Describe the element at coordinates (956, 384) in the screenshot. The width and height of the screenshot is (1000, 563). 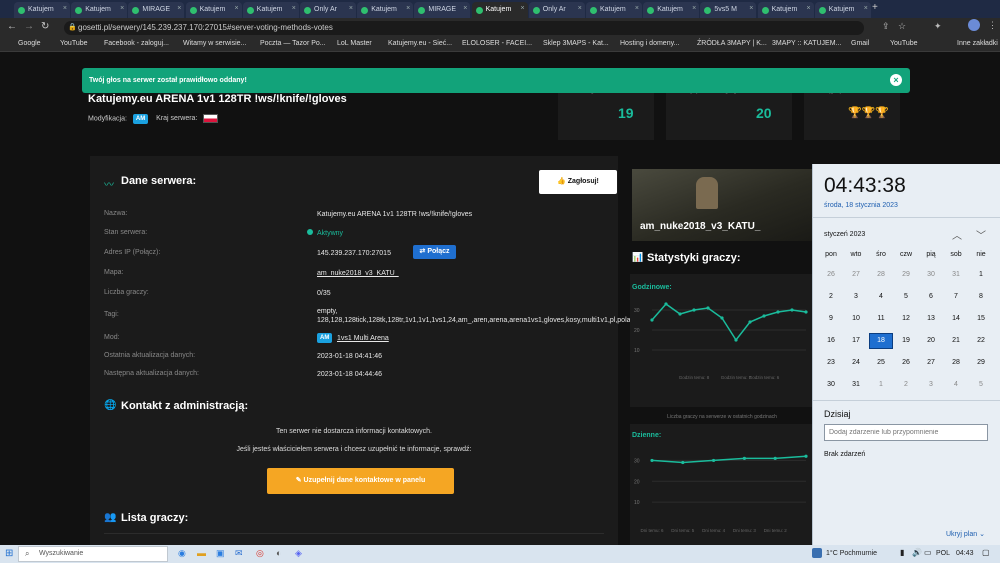
I see `calendar-day: 4` at that location.